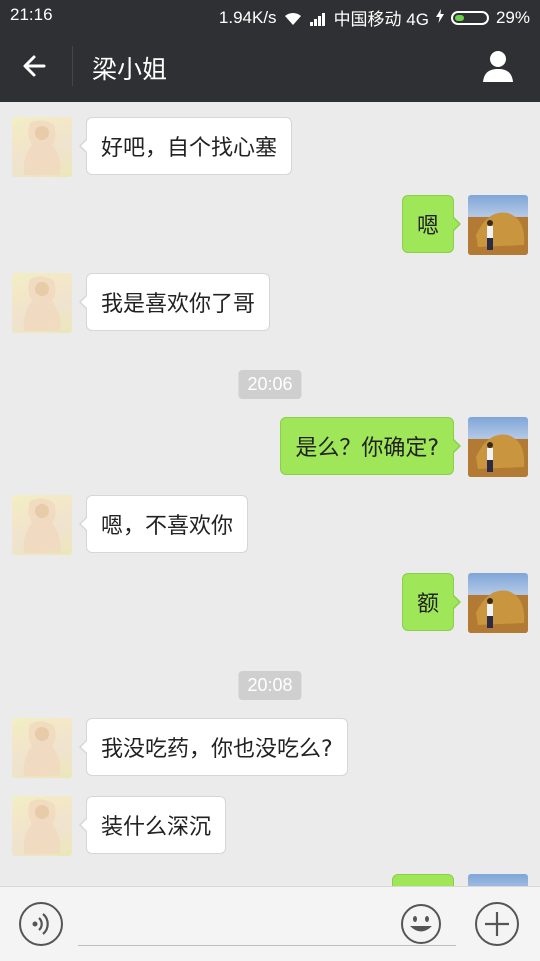  I want to click on charging-icon, so click(439, 18).